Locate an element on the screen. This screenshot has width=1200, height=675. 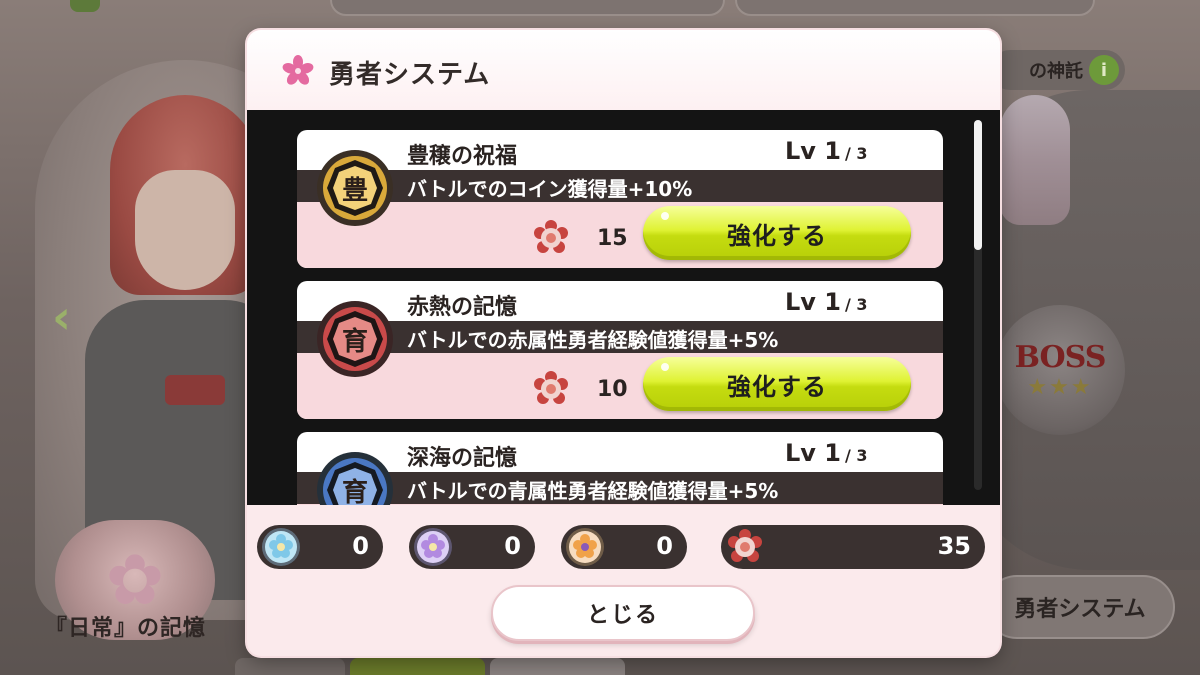
memory-button-label: 『日常』の記憶 is located at coordinates (126, 628).